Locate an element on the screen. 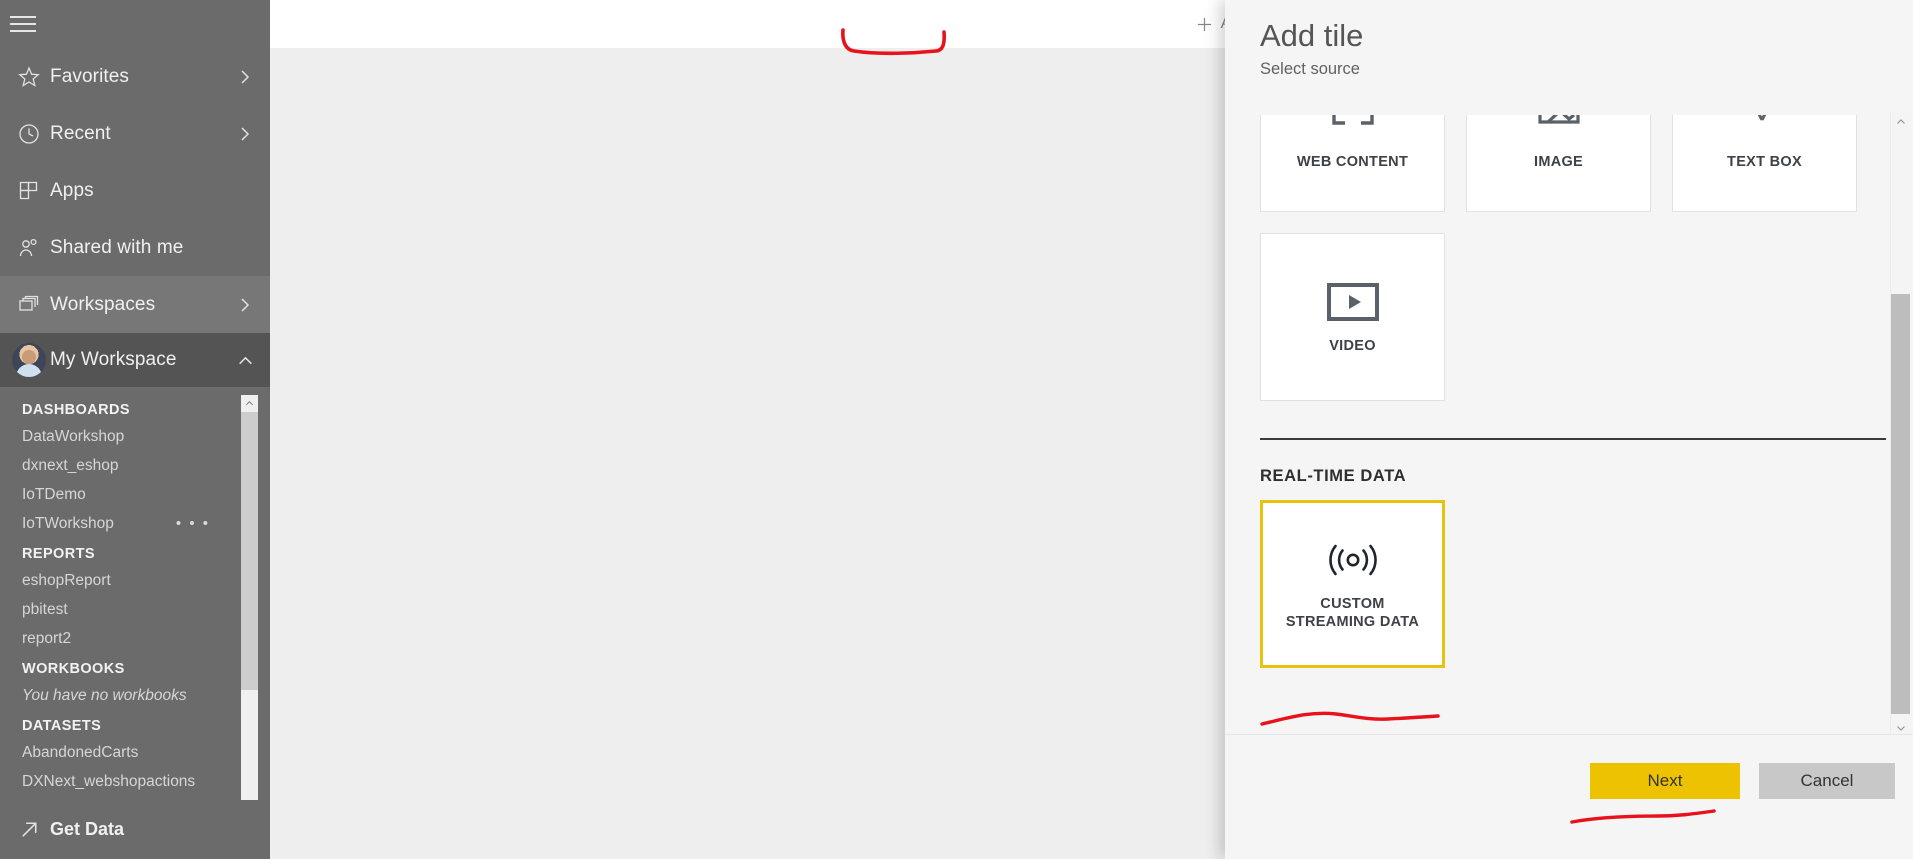 The width and height of the screenshot is (1913, 859). tree-item-dataset: DXNext_webshopactions is located at coordinates (135, 782).